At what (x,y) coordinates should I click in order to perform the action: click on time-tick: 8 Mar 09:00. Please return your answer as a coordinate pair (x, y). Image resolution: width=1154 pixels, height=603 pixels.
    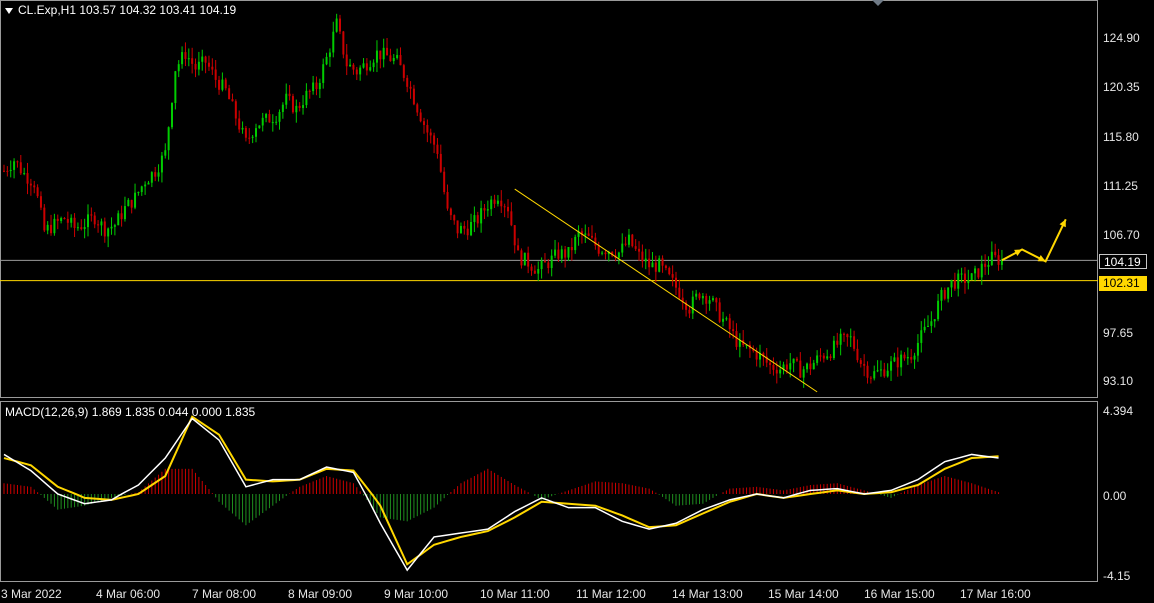
    Looking at the image, I should click on (320, 594).